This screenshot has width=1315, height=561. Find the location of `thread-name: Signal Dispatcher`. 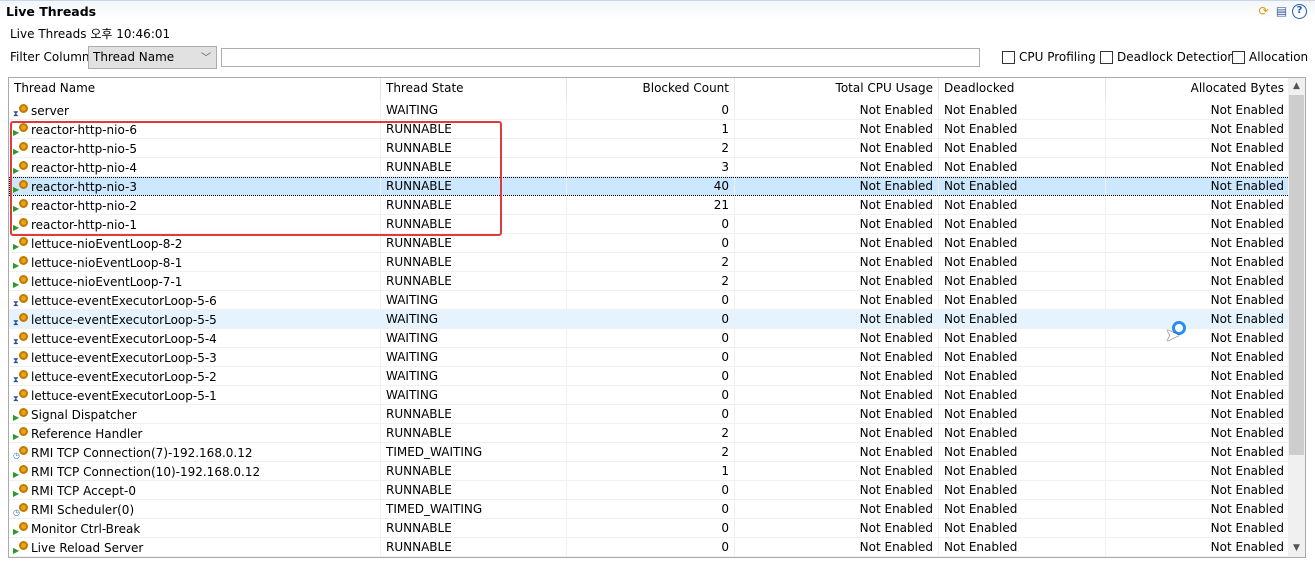

thread-name: Signal Dispatcher is located at coordinates (84, 414).